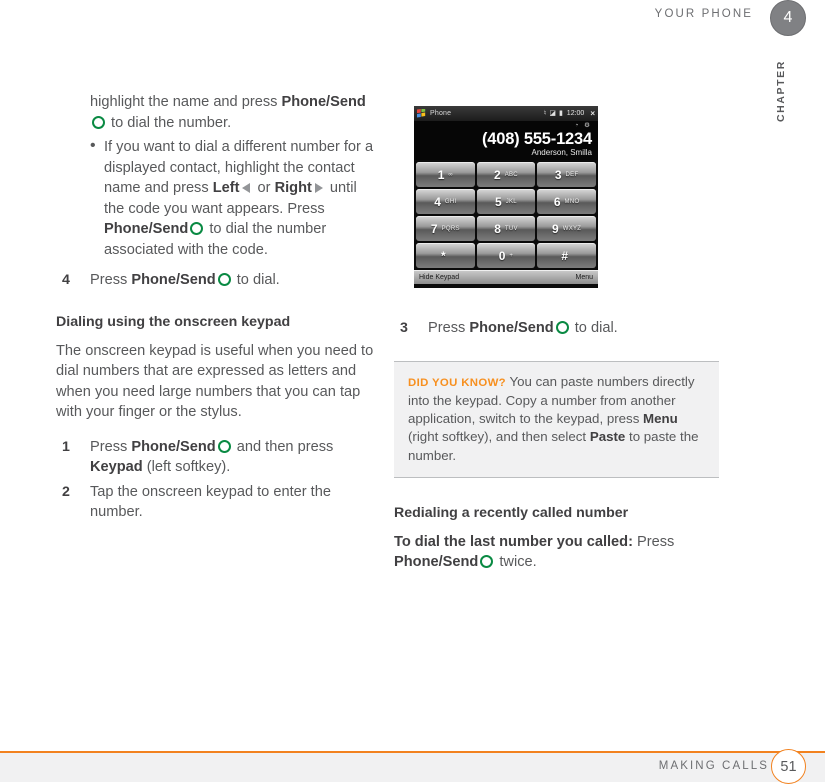  What do you see at coordinates (511, 255) in the screenshot?
I see `key-letters: +` at bounding box center [511, 255].